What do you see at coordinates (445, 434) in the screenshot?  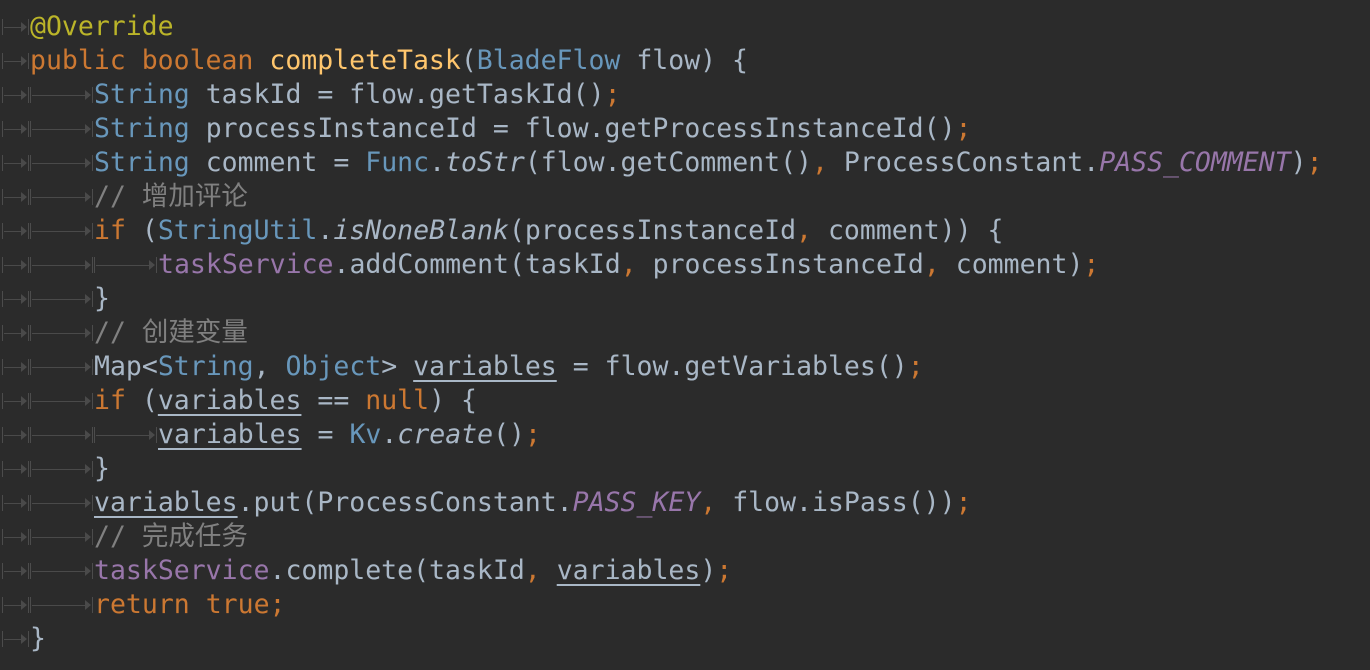 I see `code-token: create` at bounding box center [445, 434].